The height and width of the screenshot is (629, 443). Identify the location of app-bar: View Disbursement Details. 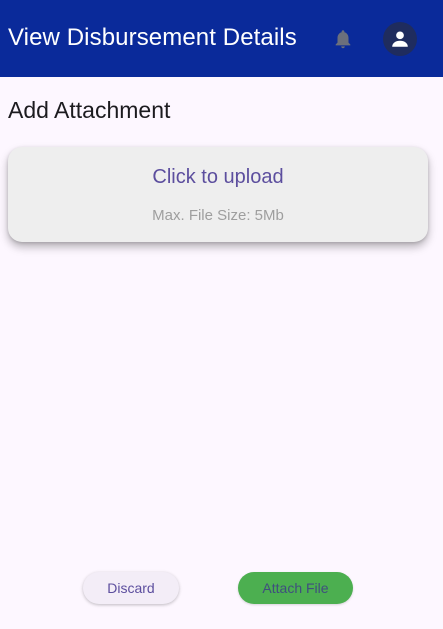
(221, 38).